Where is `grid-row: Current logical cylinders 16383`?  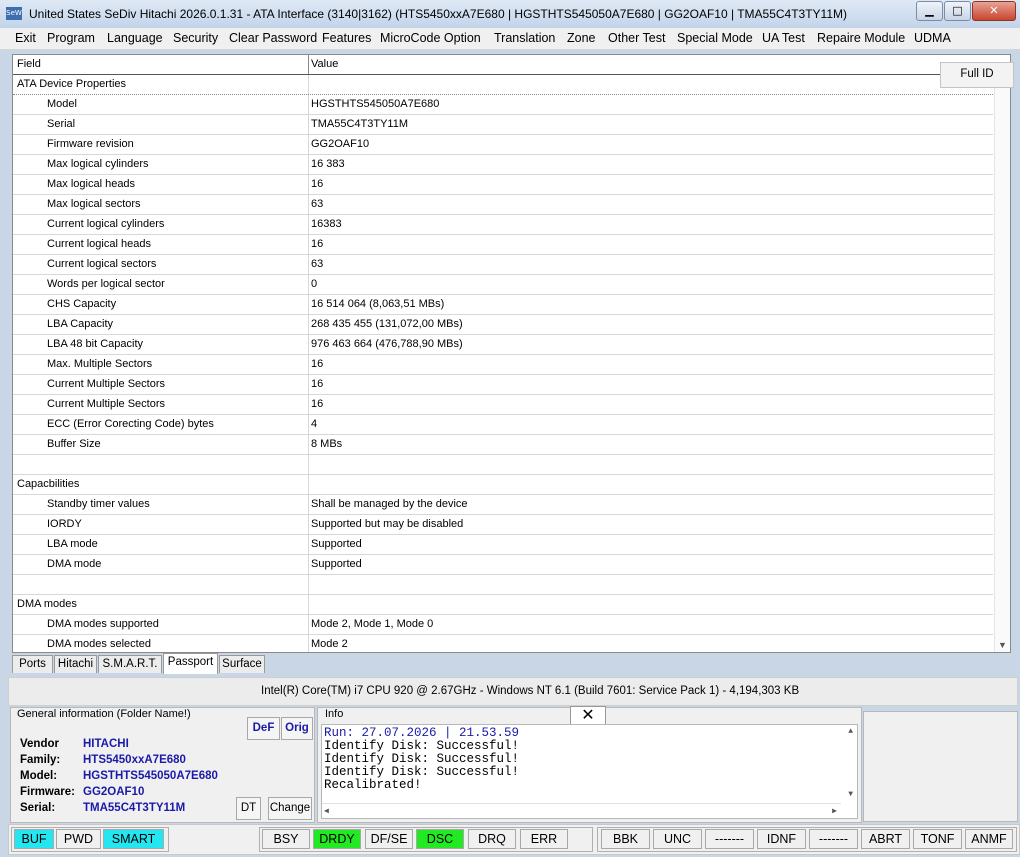
grid-row: Current logical cylinders 16383 is located at coordinates (503, 225).